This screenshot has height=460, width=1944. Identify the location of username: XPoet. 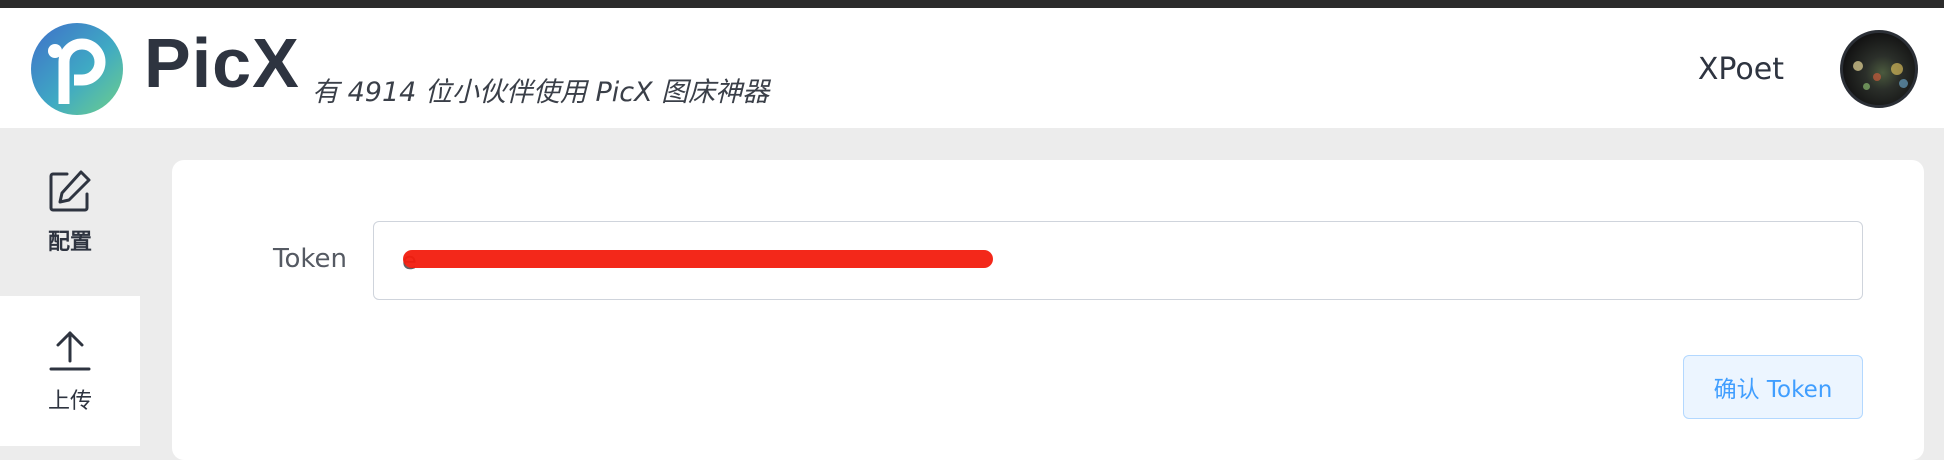
(1741, 69).